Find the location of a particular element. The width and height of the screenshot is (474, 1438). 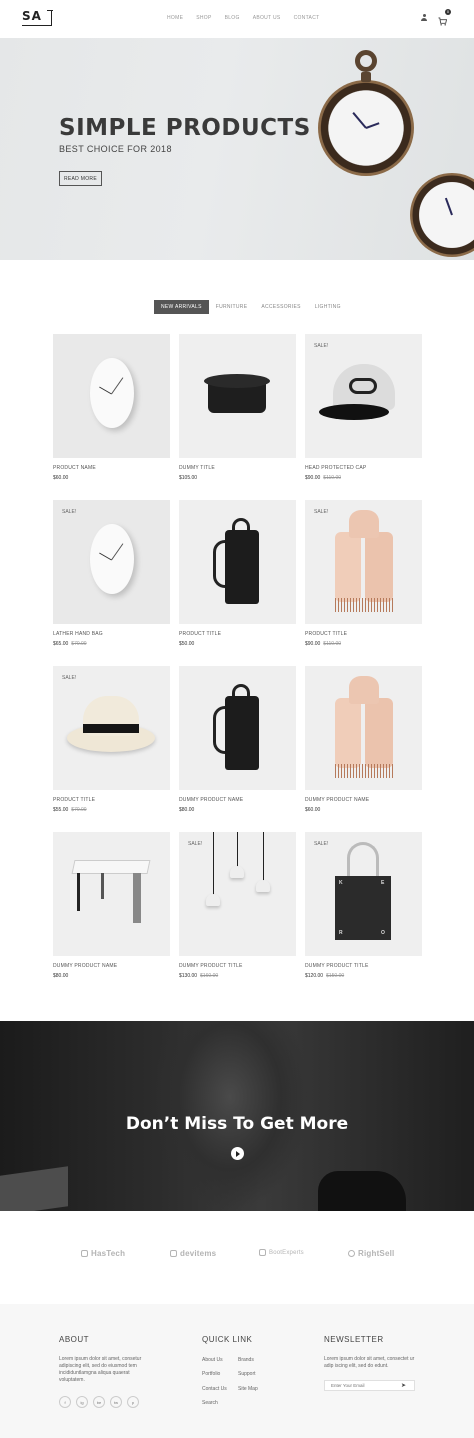

tab-furniture: FURNITURE is located at coordinates (232, 307).